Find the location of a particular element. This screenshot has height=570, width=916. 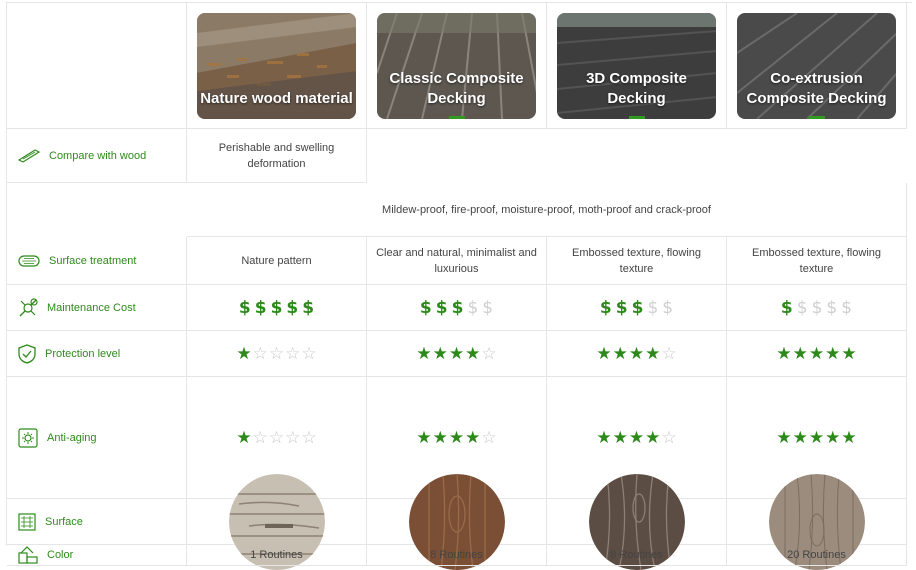

column-header-coextrusion: Co-extrusion Composite Decking is located at coordinates (817, 66).